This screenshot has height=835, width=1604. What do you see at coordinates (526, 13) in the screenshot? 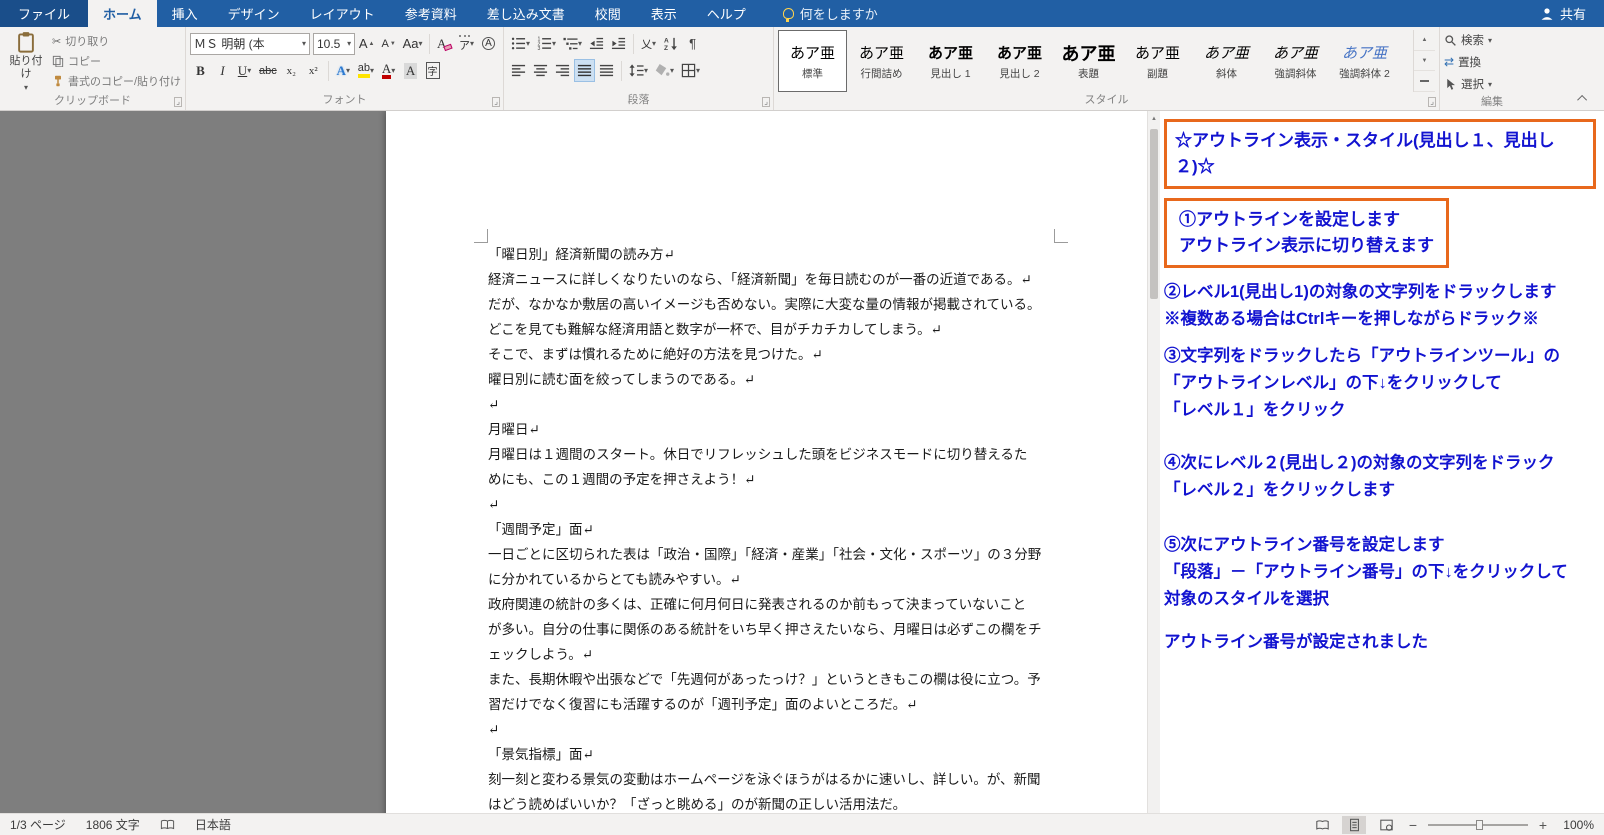
I see `tab-mailings: 差し込み文書` at bounding box center [526, 13].